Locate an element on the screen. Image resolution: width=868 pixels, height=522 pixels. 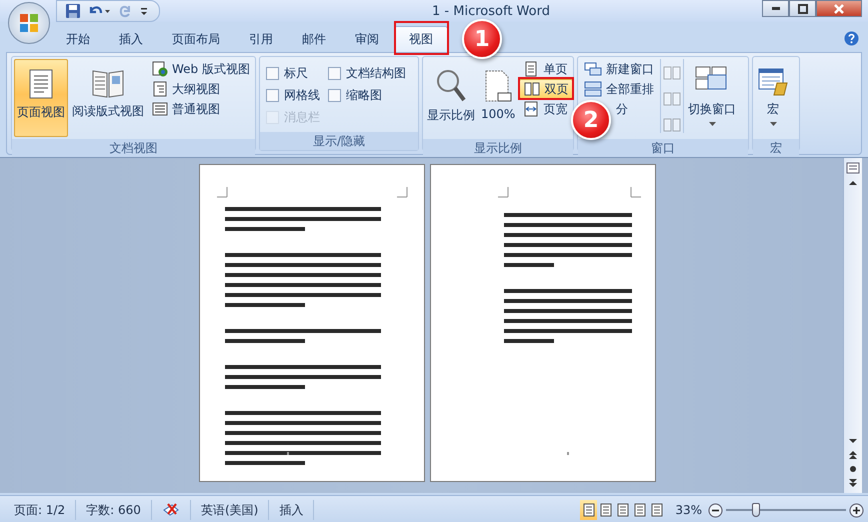
page-view-button: 双页 is located at coordinates (546, 89).